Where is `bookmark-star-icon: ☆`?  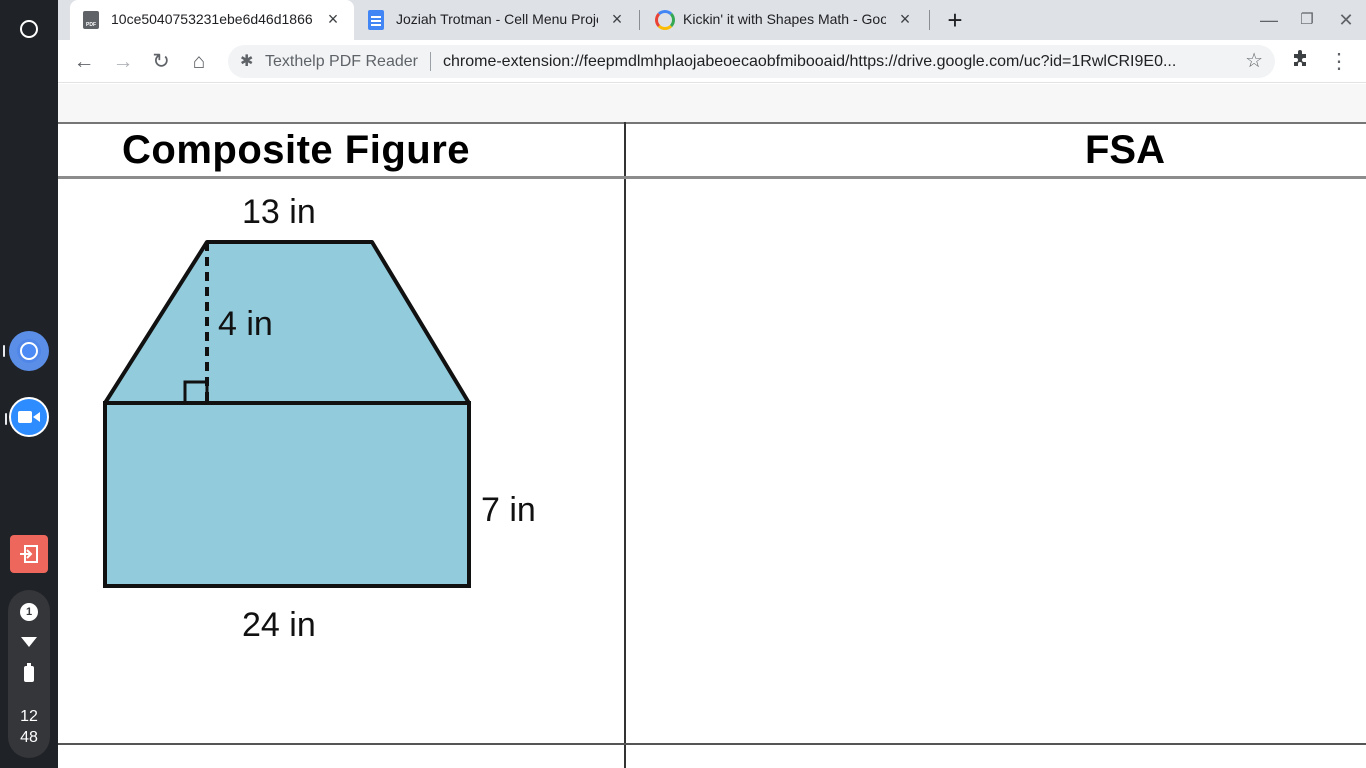
bookmark-star-icon: ☆ is located at coordinates (1254, 61).